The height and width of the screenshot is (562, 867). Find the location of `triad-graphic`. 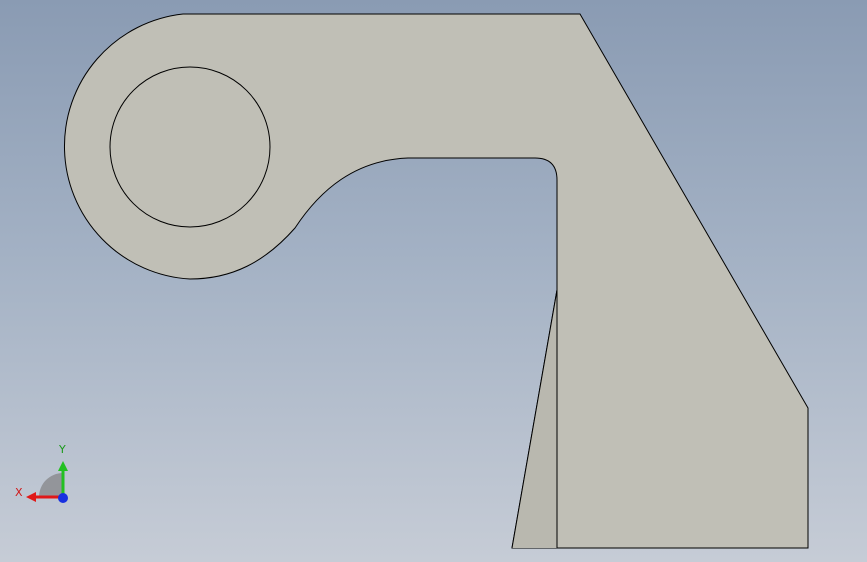

triad-graphic is located at coordinates (47, 482).